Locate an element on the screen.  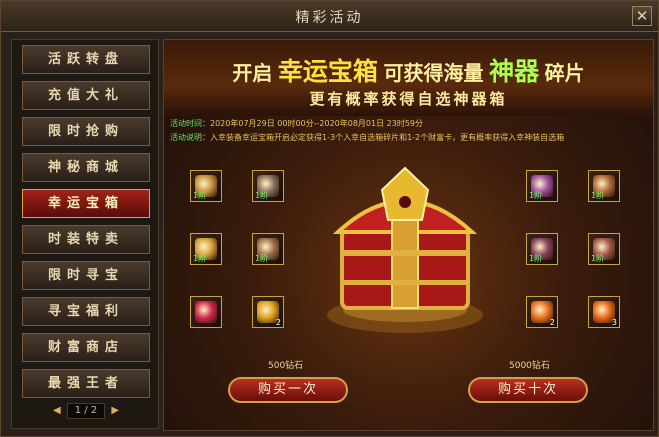
banner-subline: 更有概率获得自选神器箱 is located at coordinates (408, 99).